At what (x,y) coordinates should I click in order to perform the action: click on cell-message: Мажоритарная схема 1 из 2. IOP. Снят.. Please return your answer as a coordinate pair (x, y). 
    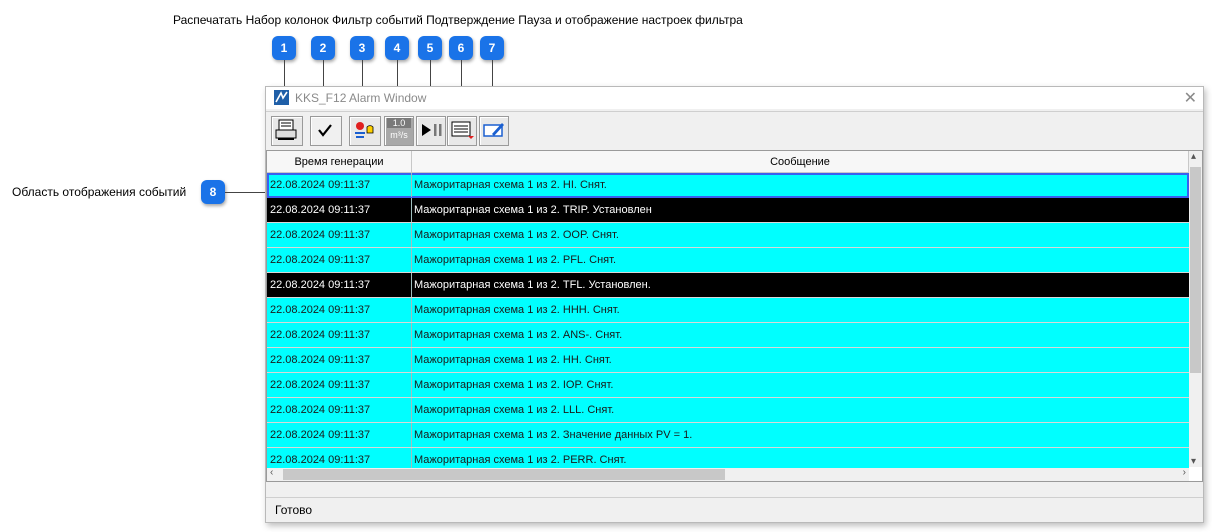
    Looking at the image, I should click on (514, 385).